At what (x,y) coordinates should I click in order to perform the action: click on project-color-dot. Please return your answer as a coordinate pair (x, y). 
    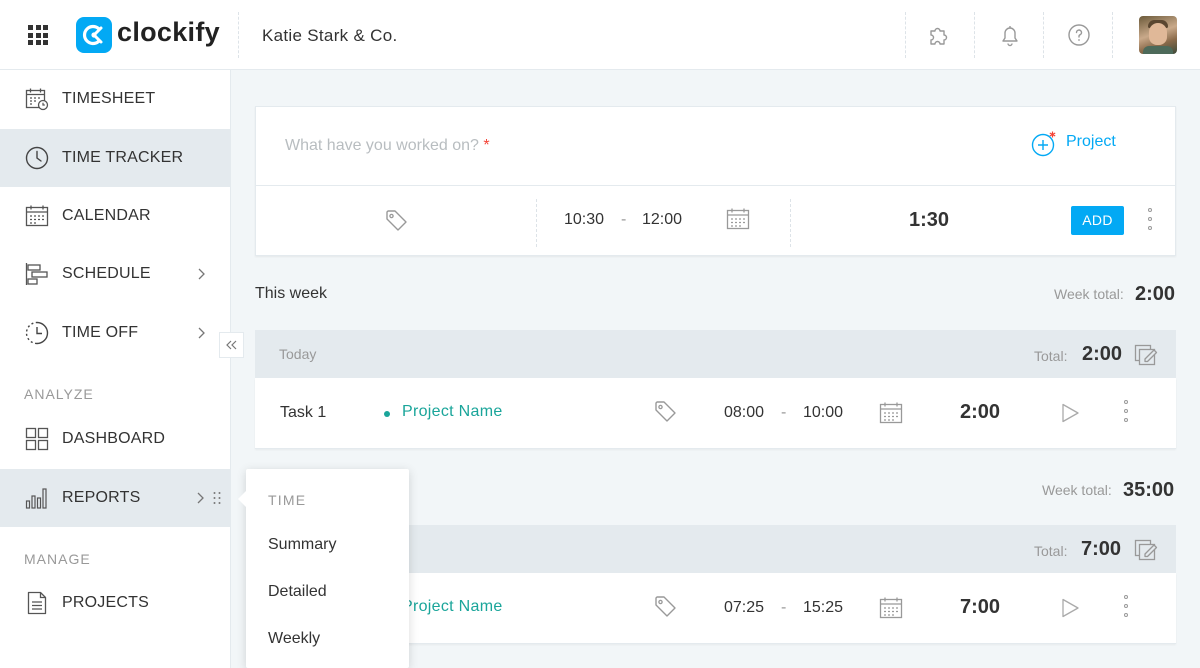
    Looking at the image, I should click on (387, 414).